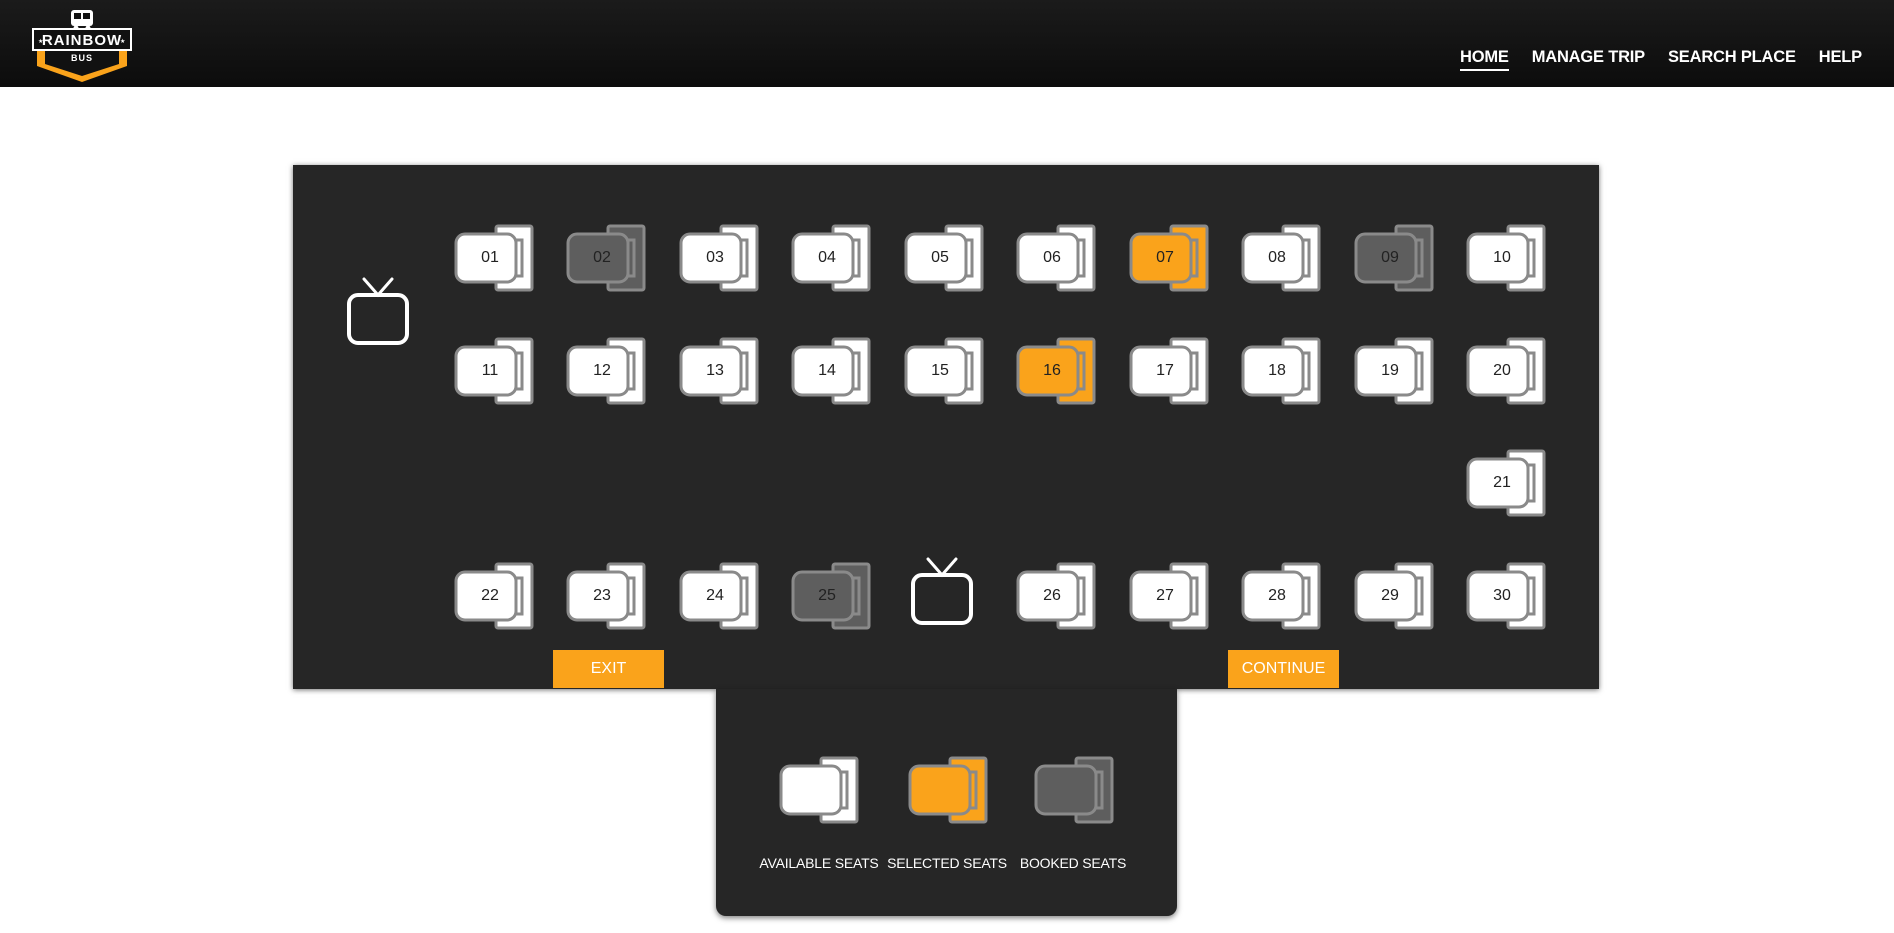 The image size is (1894, 933). Describe the element at coordinates (1502, 595) in the screenshot. I see `seat-number: 30` at that location.